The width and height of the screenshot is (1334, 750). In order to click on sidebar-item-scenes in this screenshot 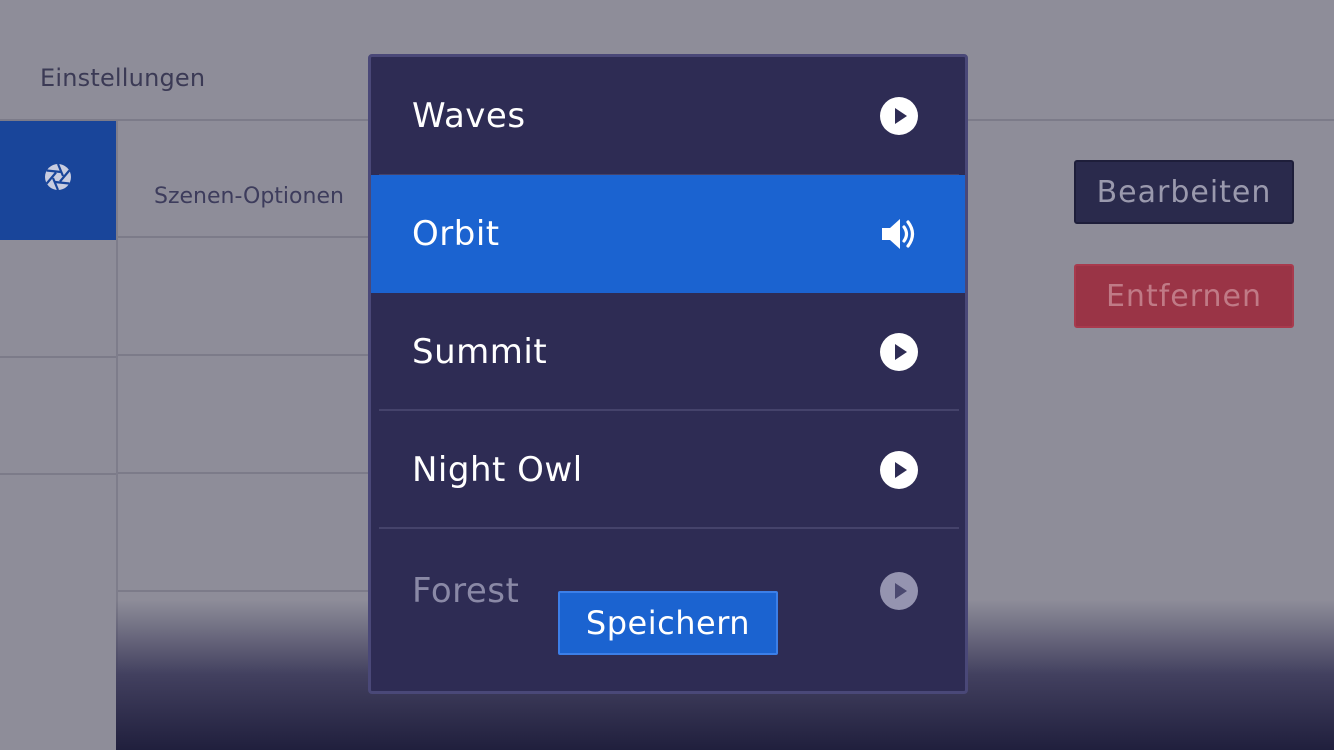, I will do `click(58, 180)`.